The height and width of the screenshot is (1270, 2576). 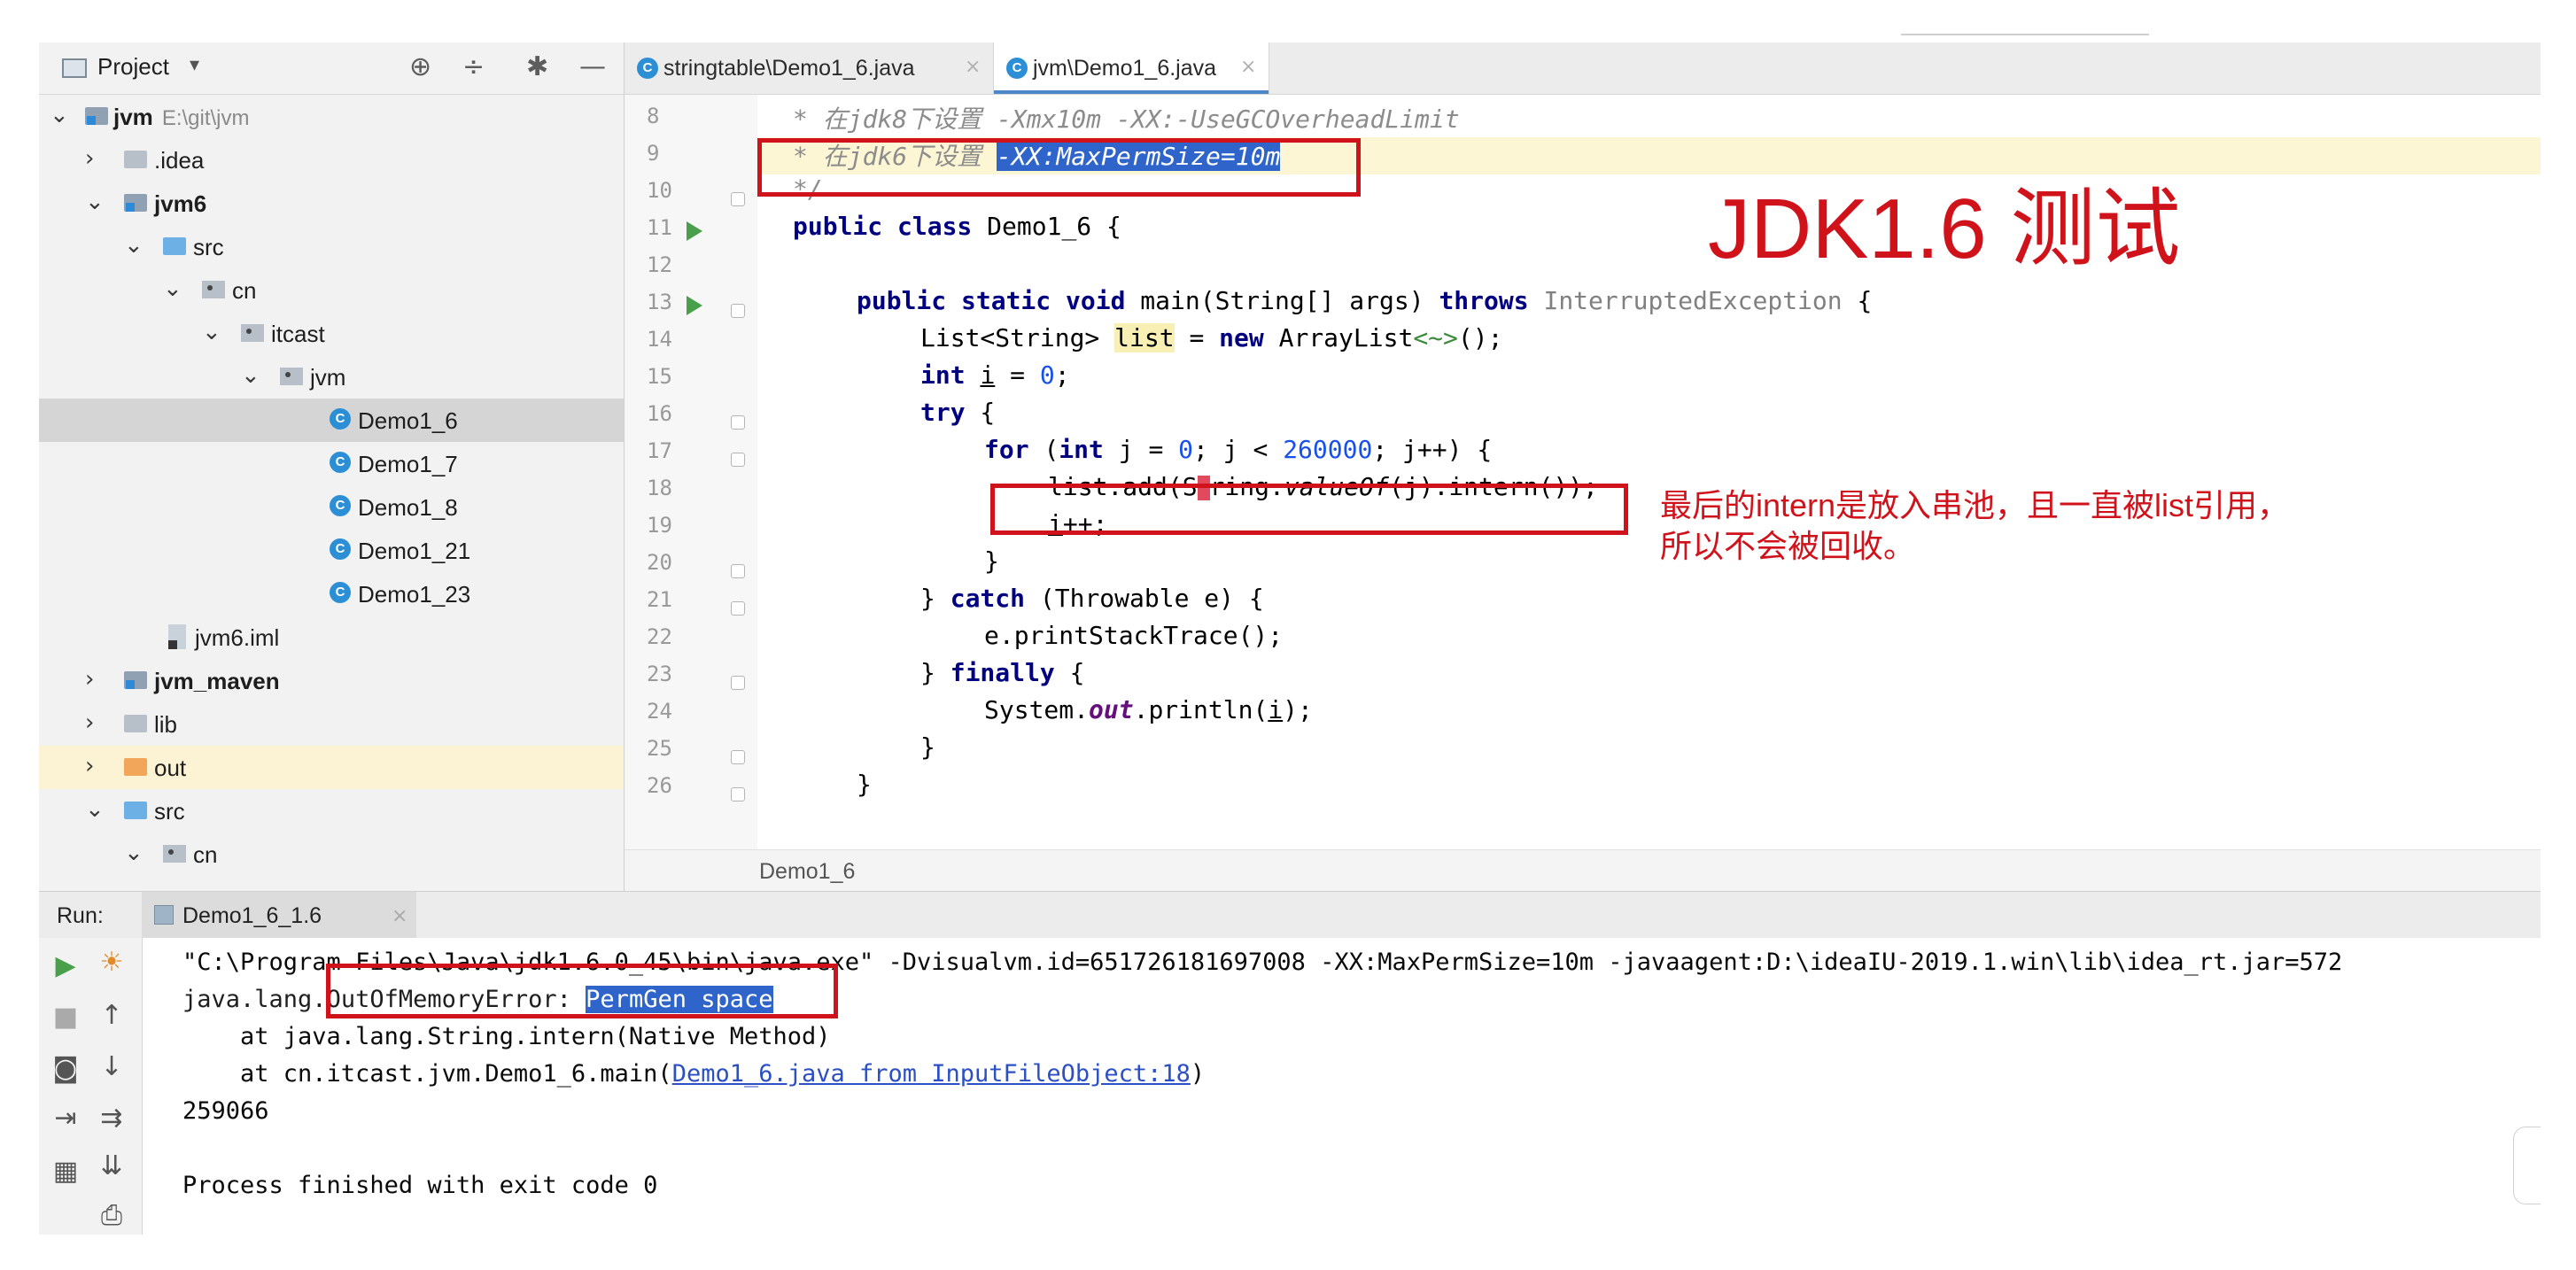 What do you see at coordinates (957, 231) in the screenshot?
I see `code-line-11: public class Demo1_6 {` at bounding box center [957, 231].